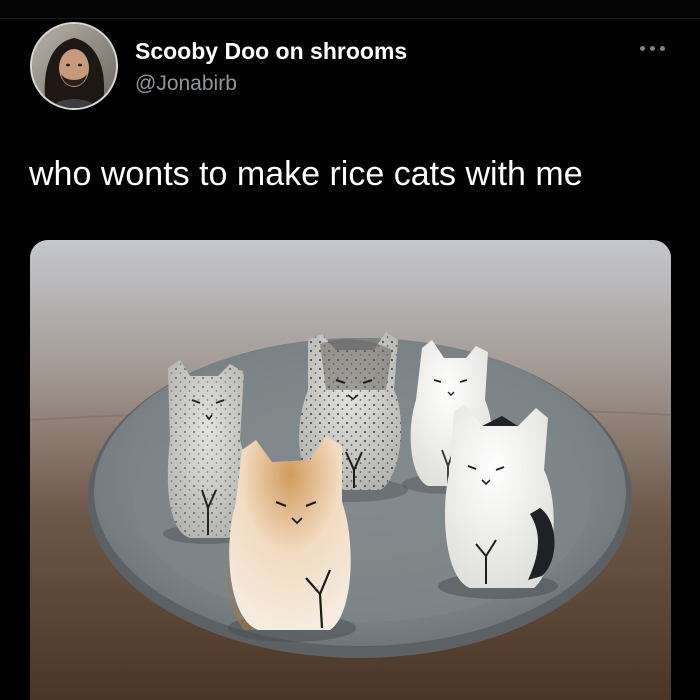  What do you see at coordinates (186, 84) in the screenshot?
I see `user-handle: @Jonabirb` at bounding box center [186, 84].